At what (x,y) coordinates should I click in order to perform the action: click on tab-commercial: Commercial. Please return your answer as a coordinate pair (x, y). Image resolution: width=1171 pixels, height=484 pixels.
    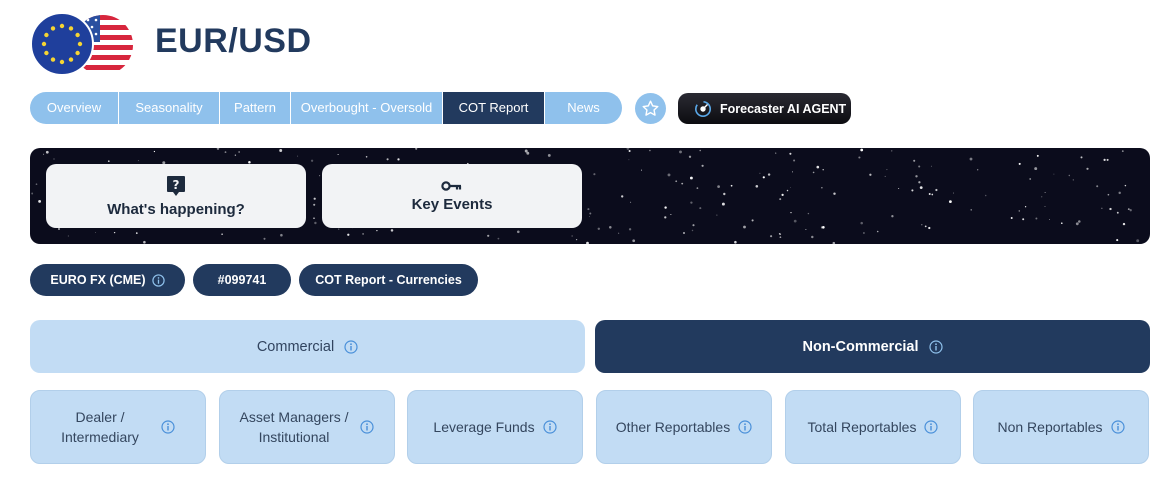
    Looking at the image, I should click on (307, 346).